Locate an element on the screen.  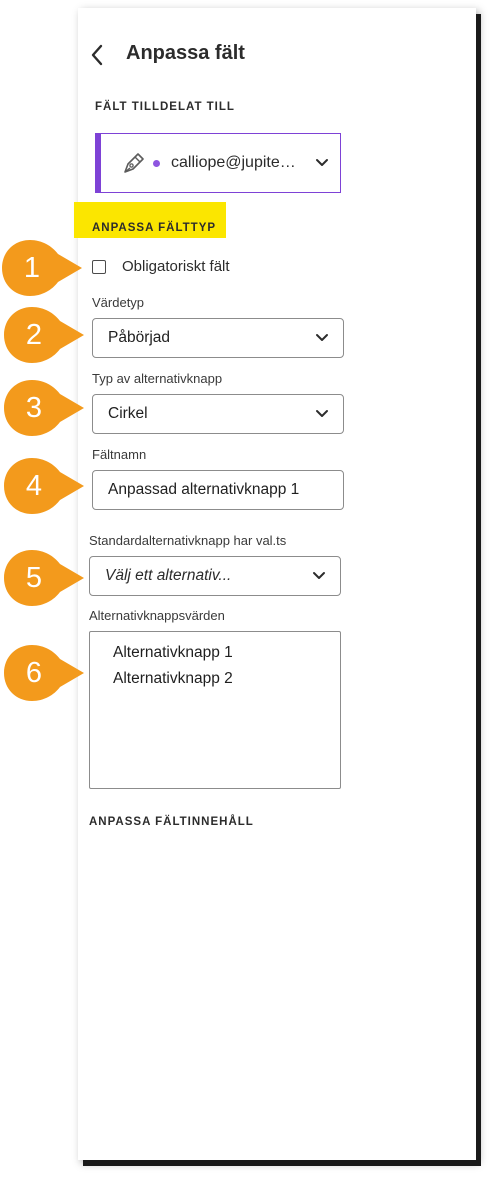
callout-number: 5 is located at coordinates (34, 577).